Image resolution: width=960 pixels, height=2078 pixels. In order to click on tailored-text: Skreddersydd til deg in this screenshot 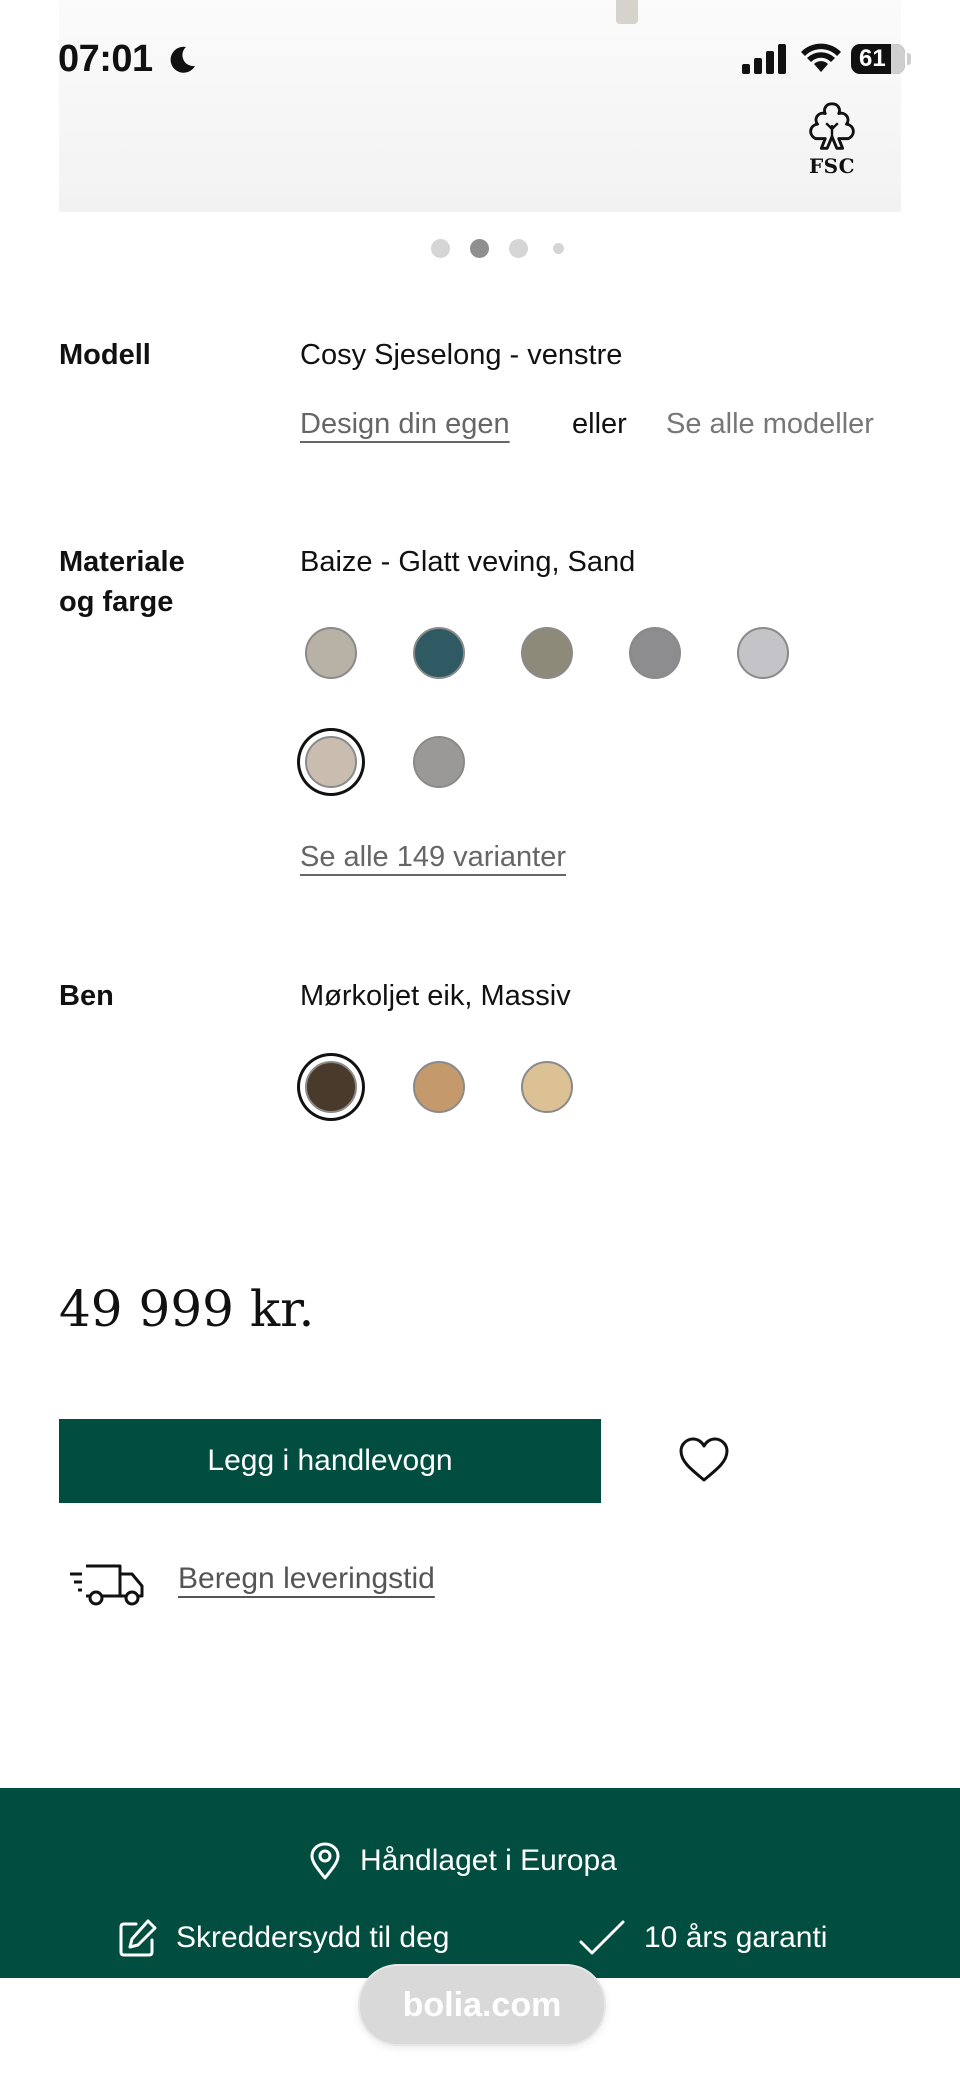, I will do `click(313, 1937)`.